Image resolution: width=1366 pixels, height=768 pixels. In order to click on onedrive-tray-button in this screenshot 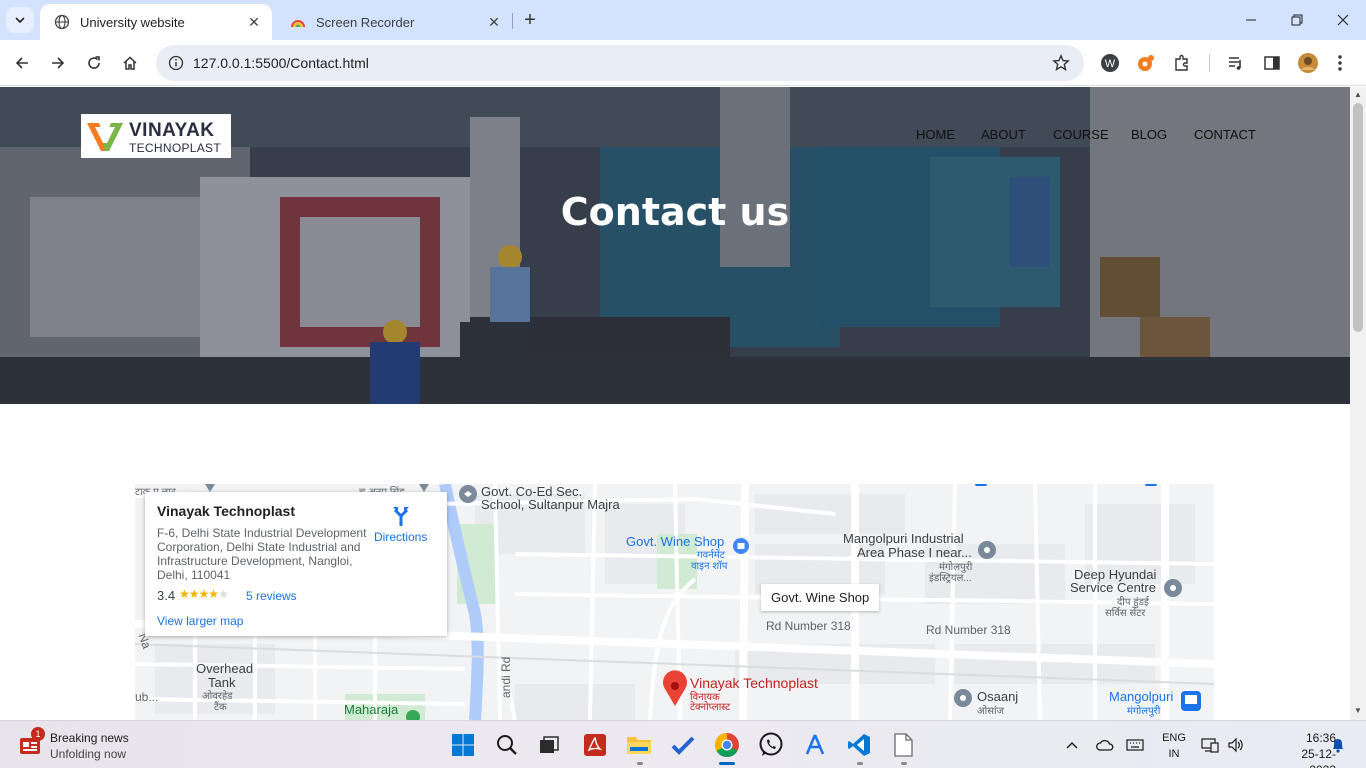, I will do `click(1105, 744)`.